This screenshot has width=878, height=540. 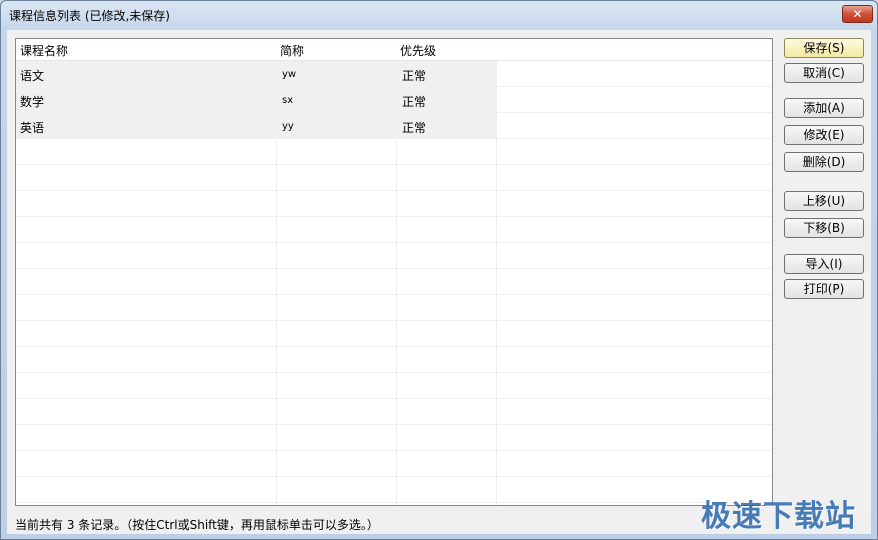 What do you see at coordinates (439, 15) in the screenshot?
I see `title-bar: 课程信息列表 (已修改,未保存) ✕` at bounding box center [439, 15].